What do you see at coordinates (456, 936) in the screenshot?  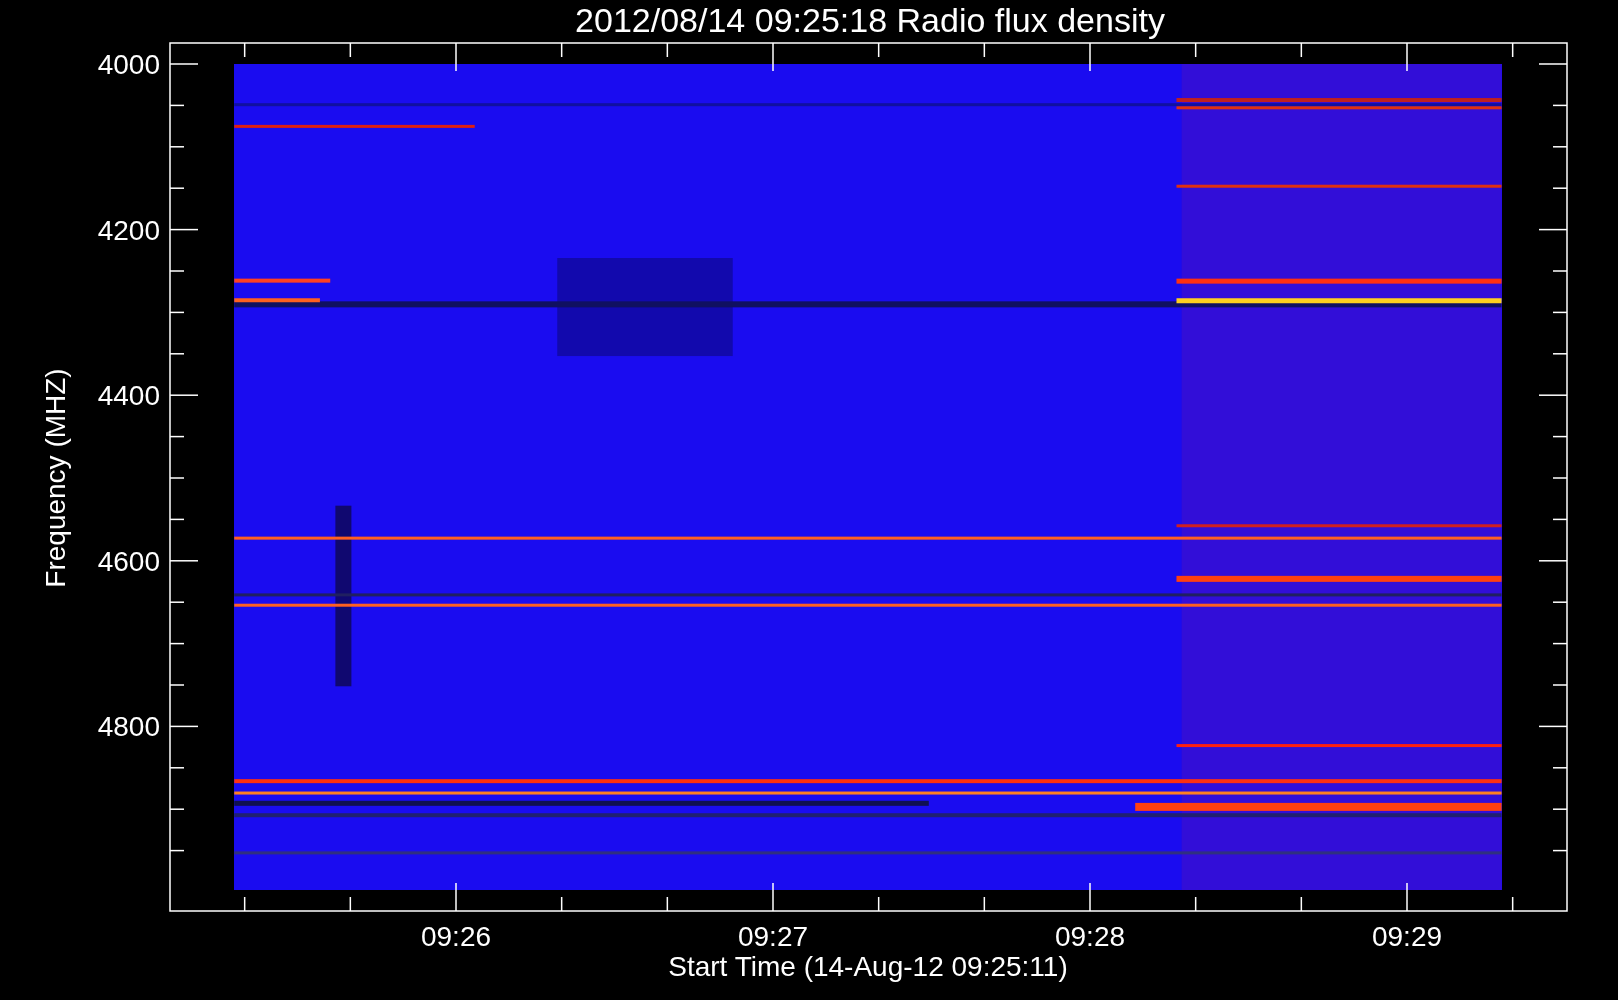 I see `x-tick-label: 09:26` at bounding box center [456, 936].